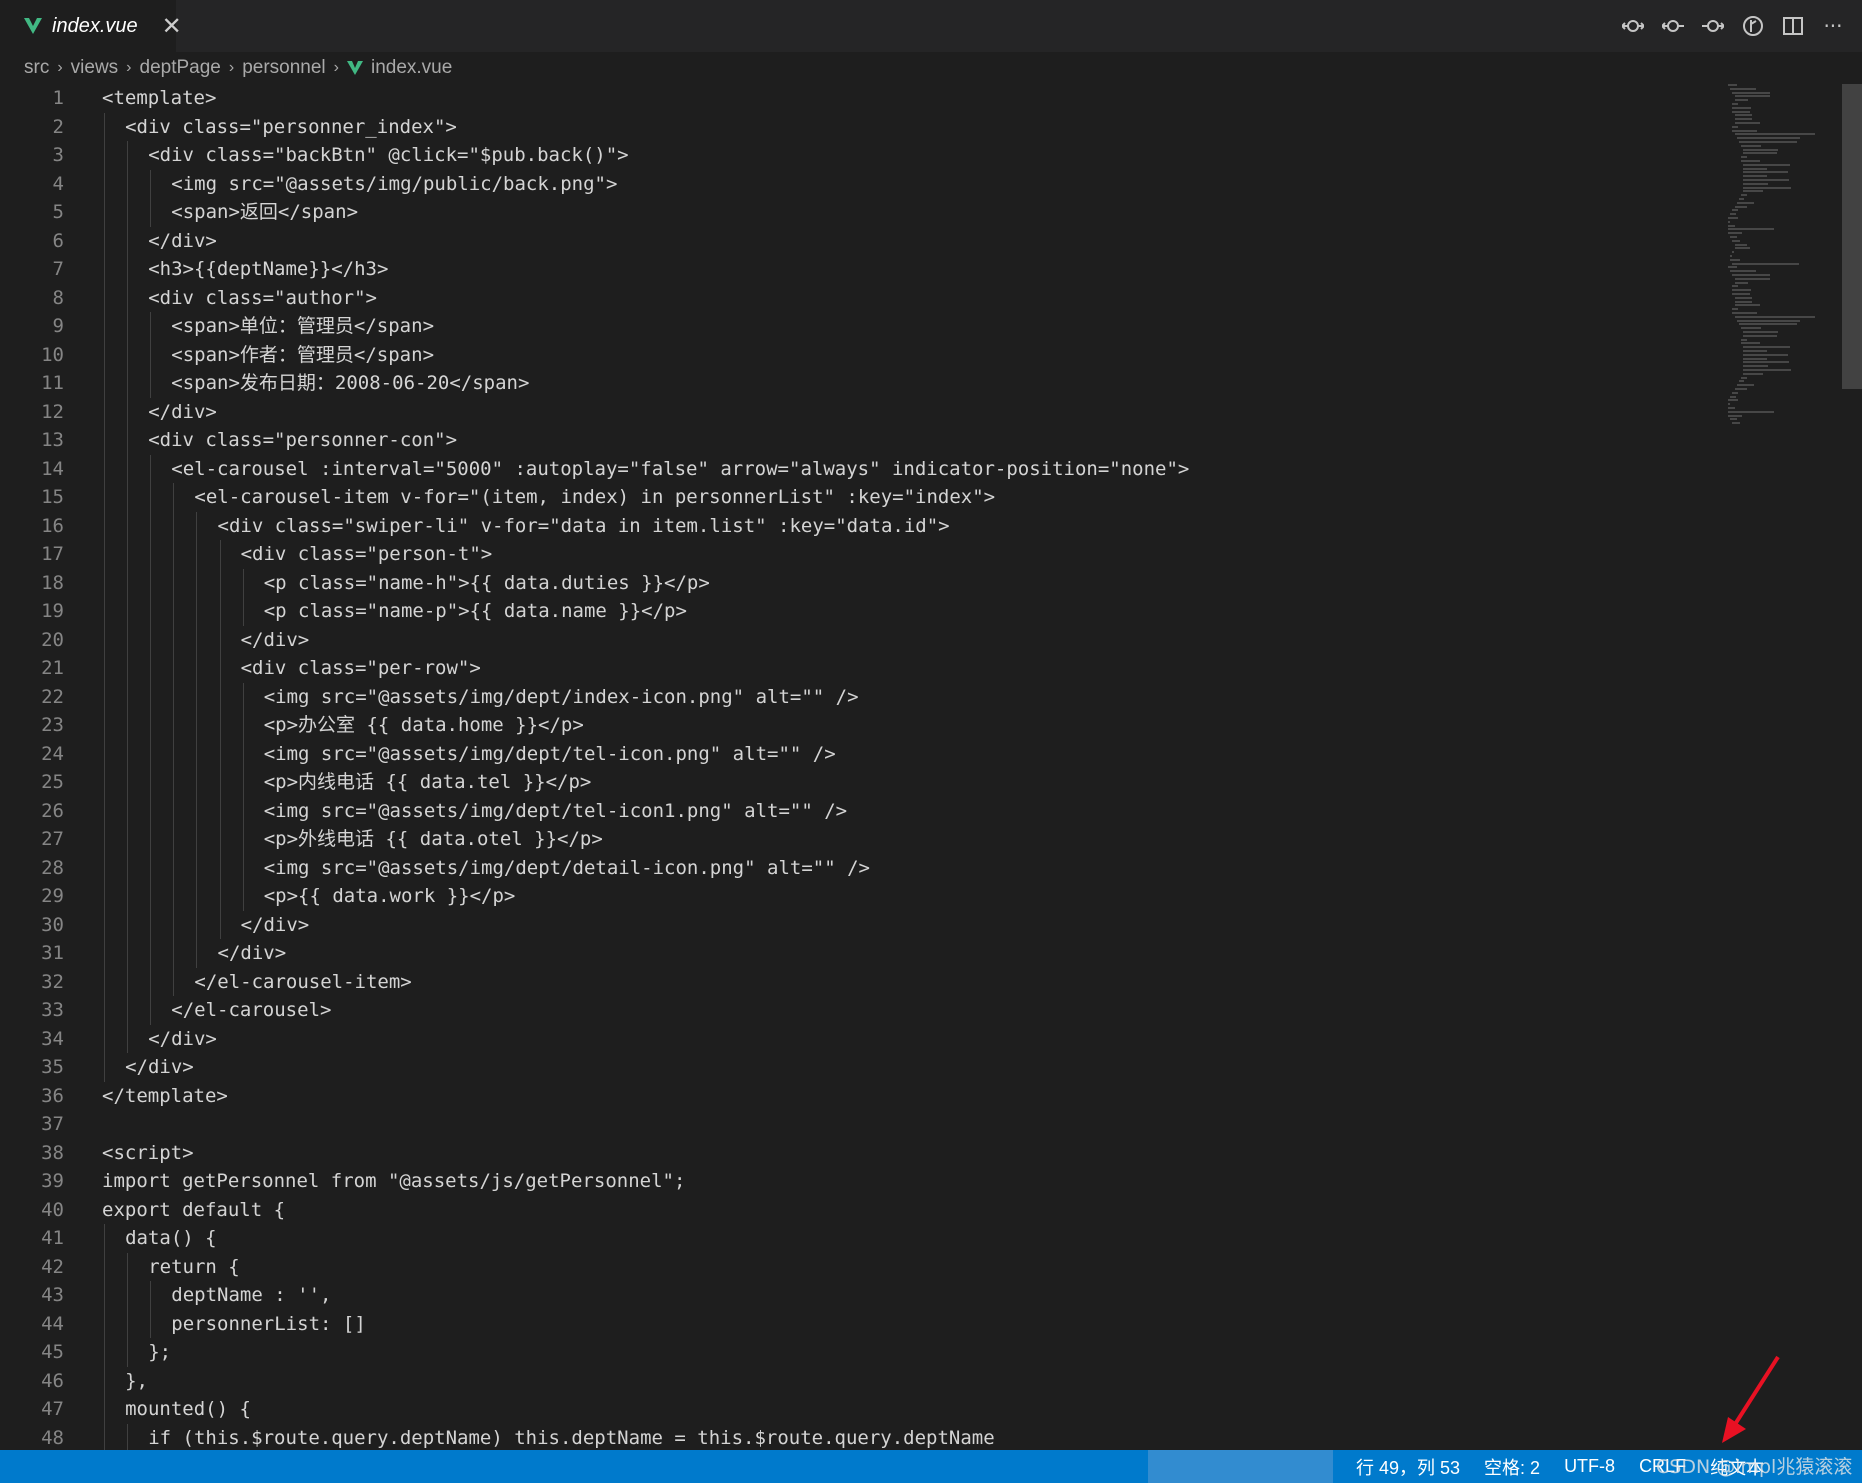 This screenshot has height=1483, width=1862. Describe the element at coordinates (860, 953) in the screenshot. I see `code-line: 31 </div>` at that location.